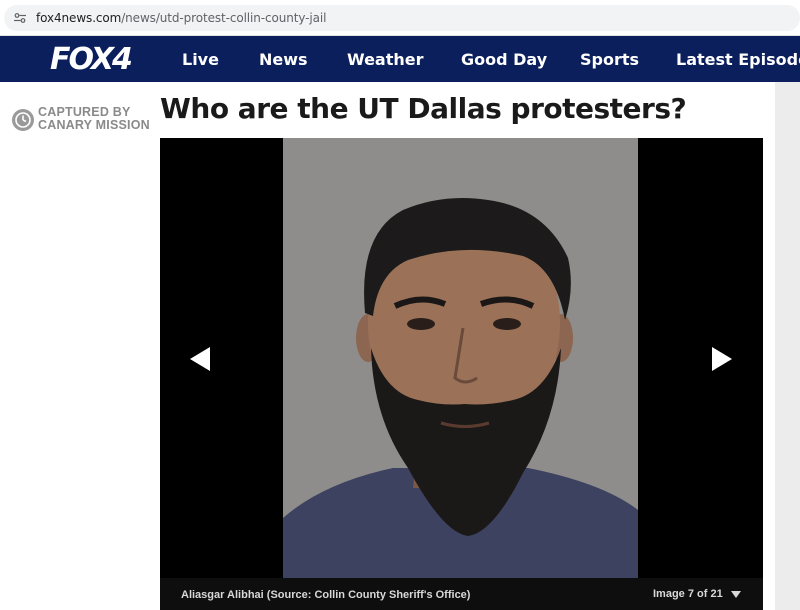  What do you see at coordinates (688, 594) in the screenshot?
I see `image-counter: Image 7 of 21` at bounding box center [688, 594].